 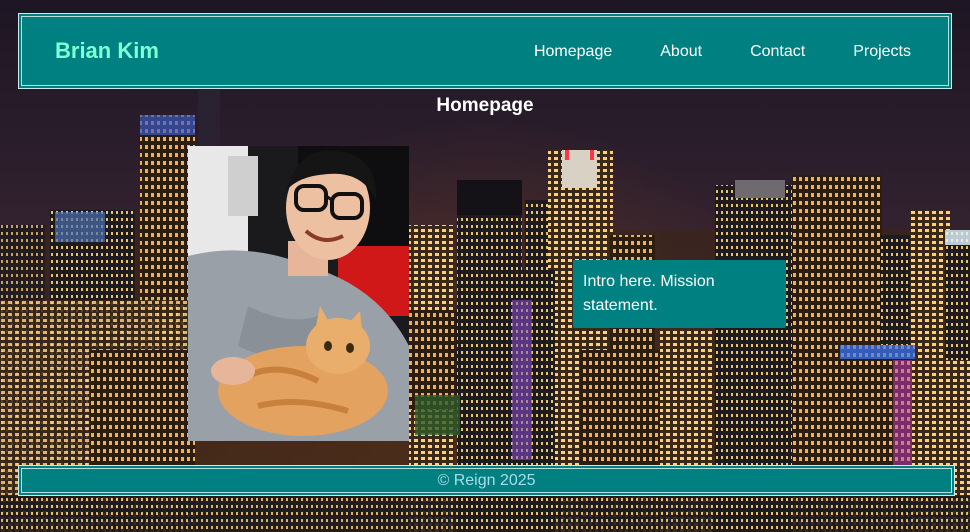 I want to click on nav-link-about: About, so click(x=681, y=52).